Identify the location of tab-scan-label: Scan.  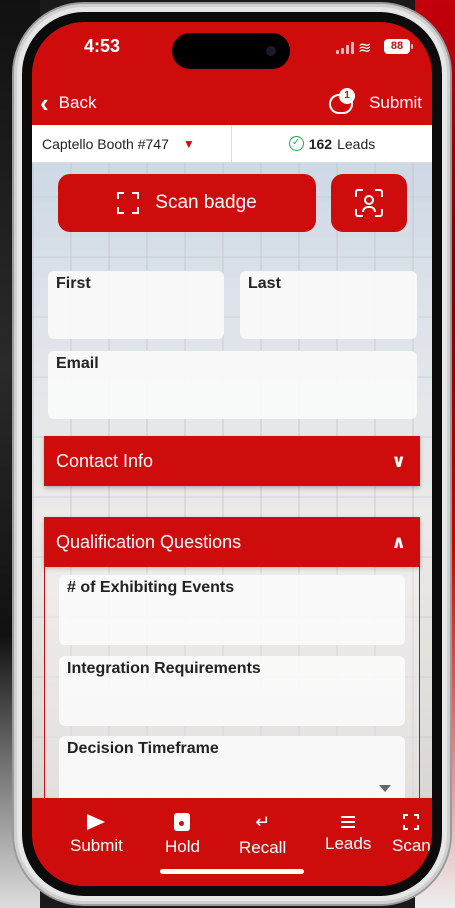
(411, 845).